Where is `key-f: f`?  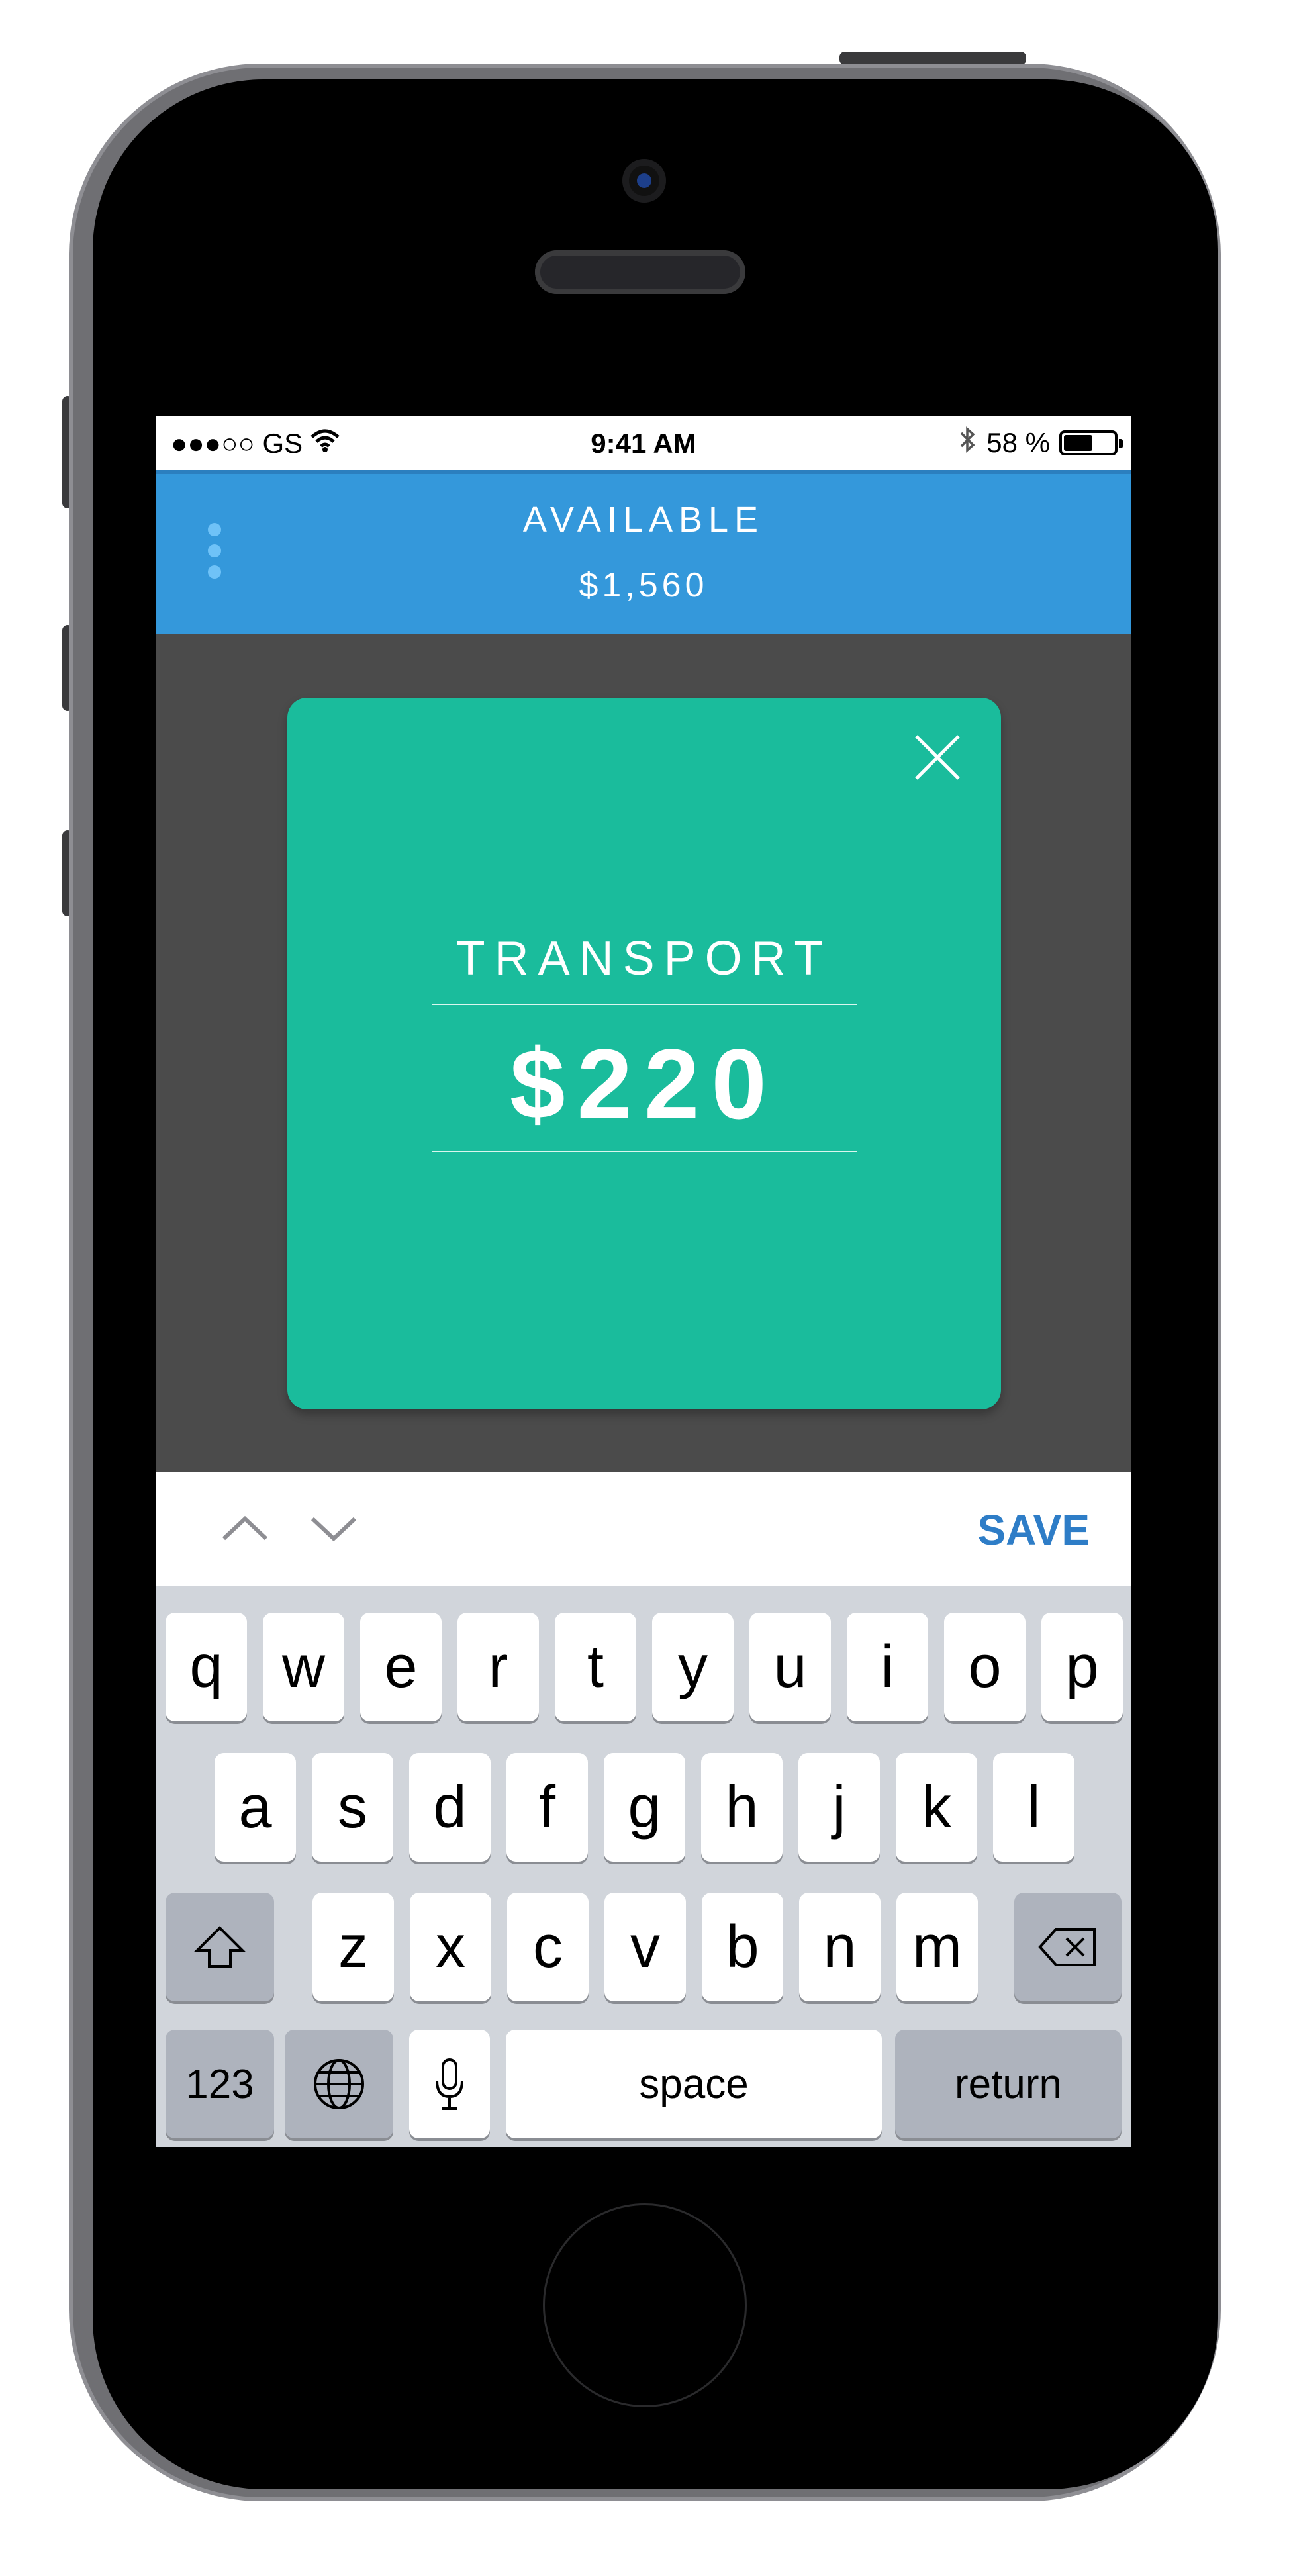
key-f: f is located at coordinates (547, 1807).